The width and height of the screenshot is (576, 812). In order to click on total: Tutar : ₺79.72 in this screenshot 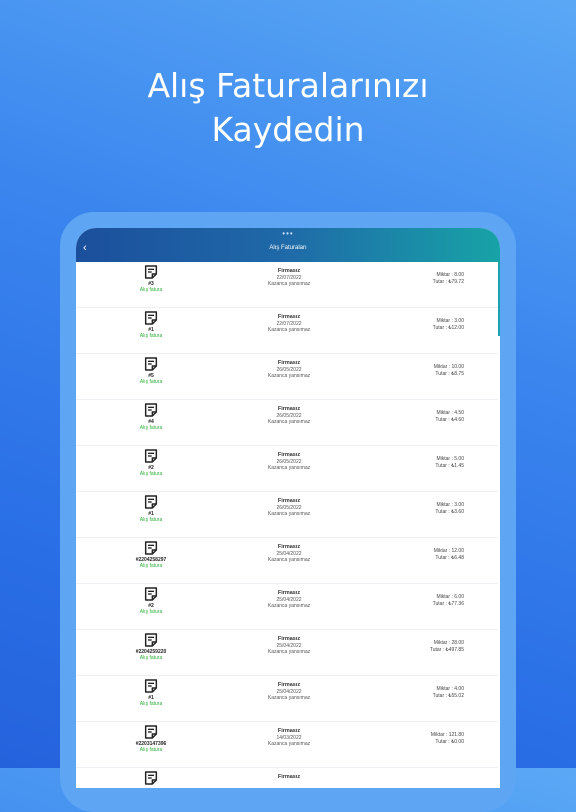, I will do `click(448, 281)`.